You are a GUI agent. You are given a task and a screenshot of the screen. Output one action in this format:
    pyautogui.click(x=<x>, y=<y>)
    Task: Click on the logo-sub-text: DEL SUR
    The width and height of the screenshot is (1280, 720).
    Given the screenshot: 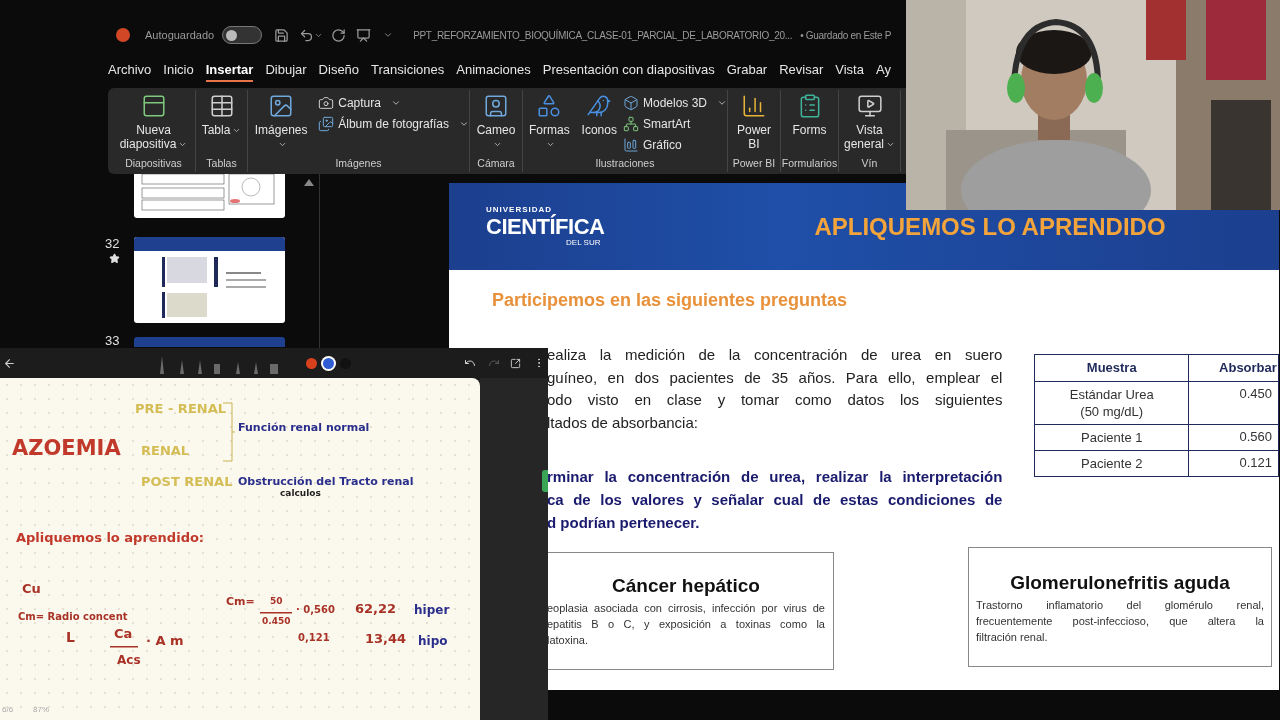 What is the action you would take?
    pyautogui.click(x=583, y=243)
    